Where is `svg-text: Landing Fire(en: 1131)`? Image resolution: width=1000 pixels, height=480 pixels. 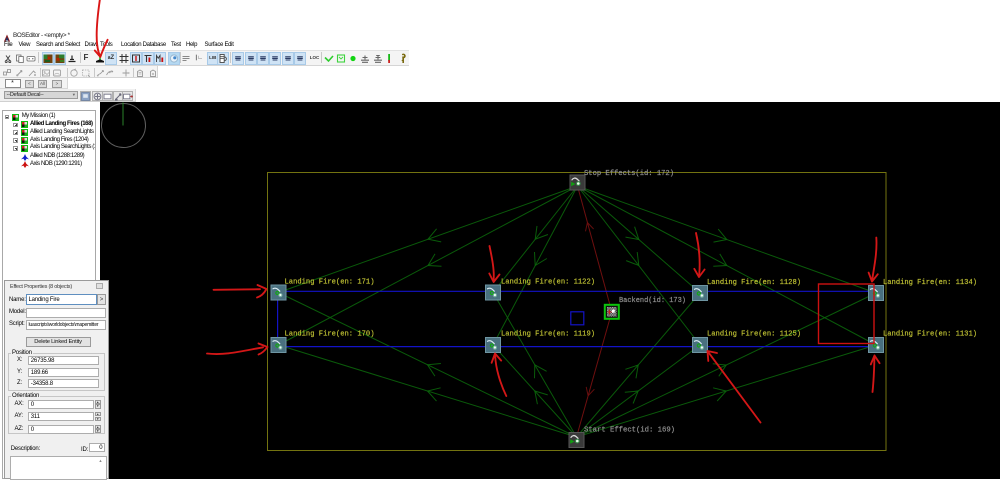
svg-text: Landing Fire(en: 1131) is located at coordinates (930, 335).